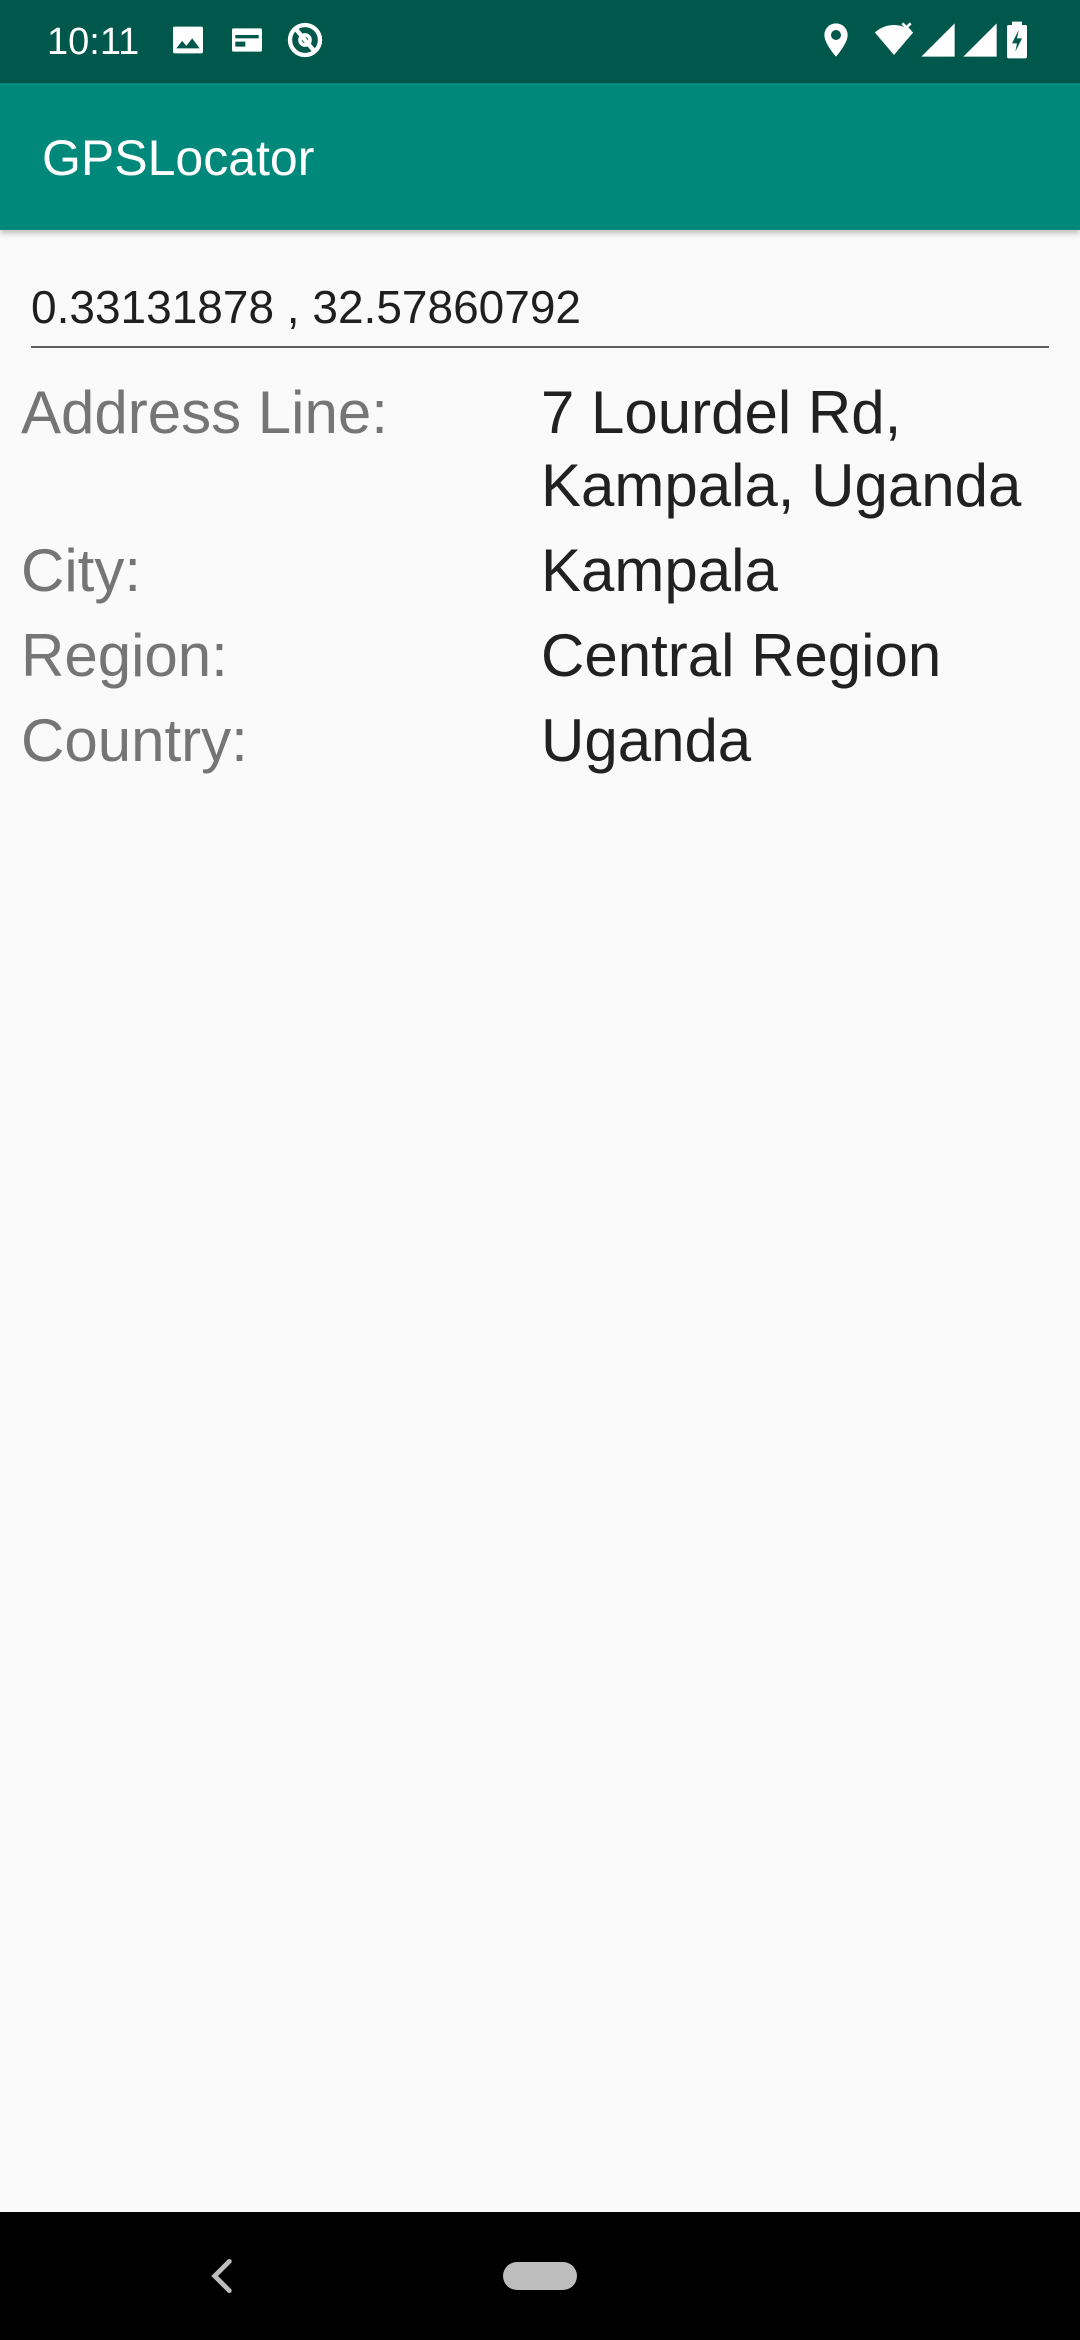 Image resolution: width=1080 pixels, height=2340 pixels. What do you see at coordinates (305, 40) in the screenshot?
I see `at-sign-icon` at bounding box center [305, 40].